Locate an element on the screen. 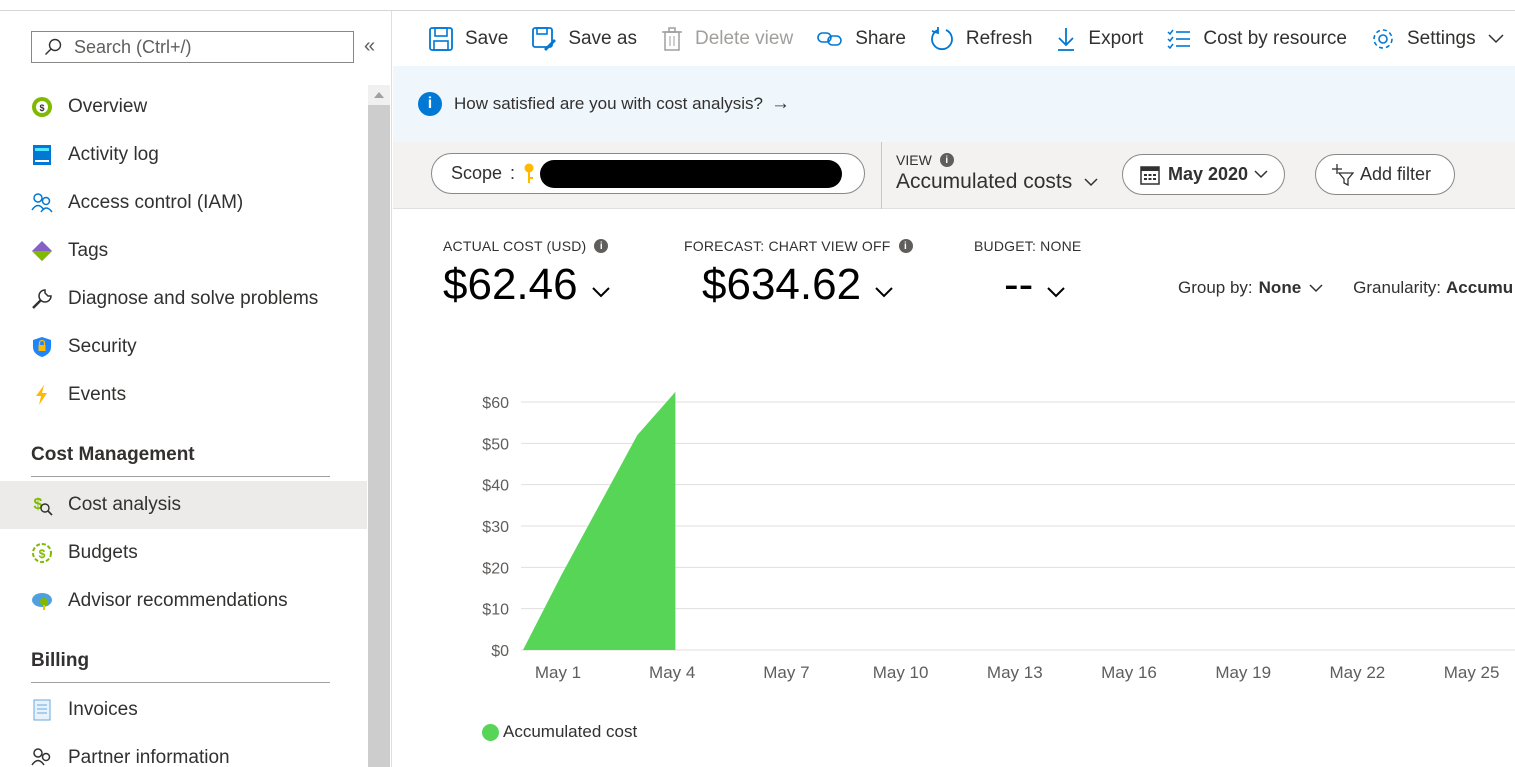 The image size is (1515, 767). trash-icon is located at coordinates (672, 38).